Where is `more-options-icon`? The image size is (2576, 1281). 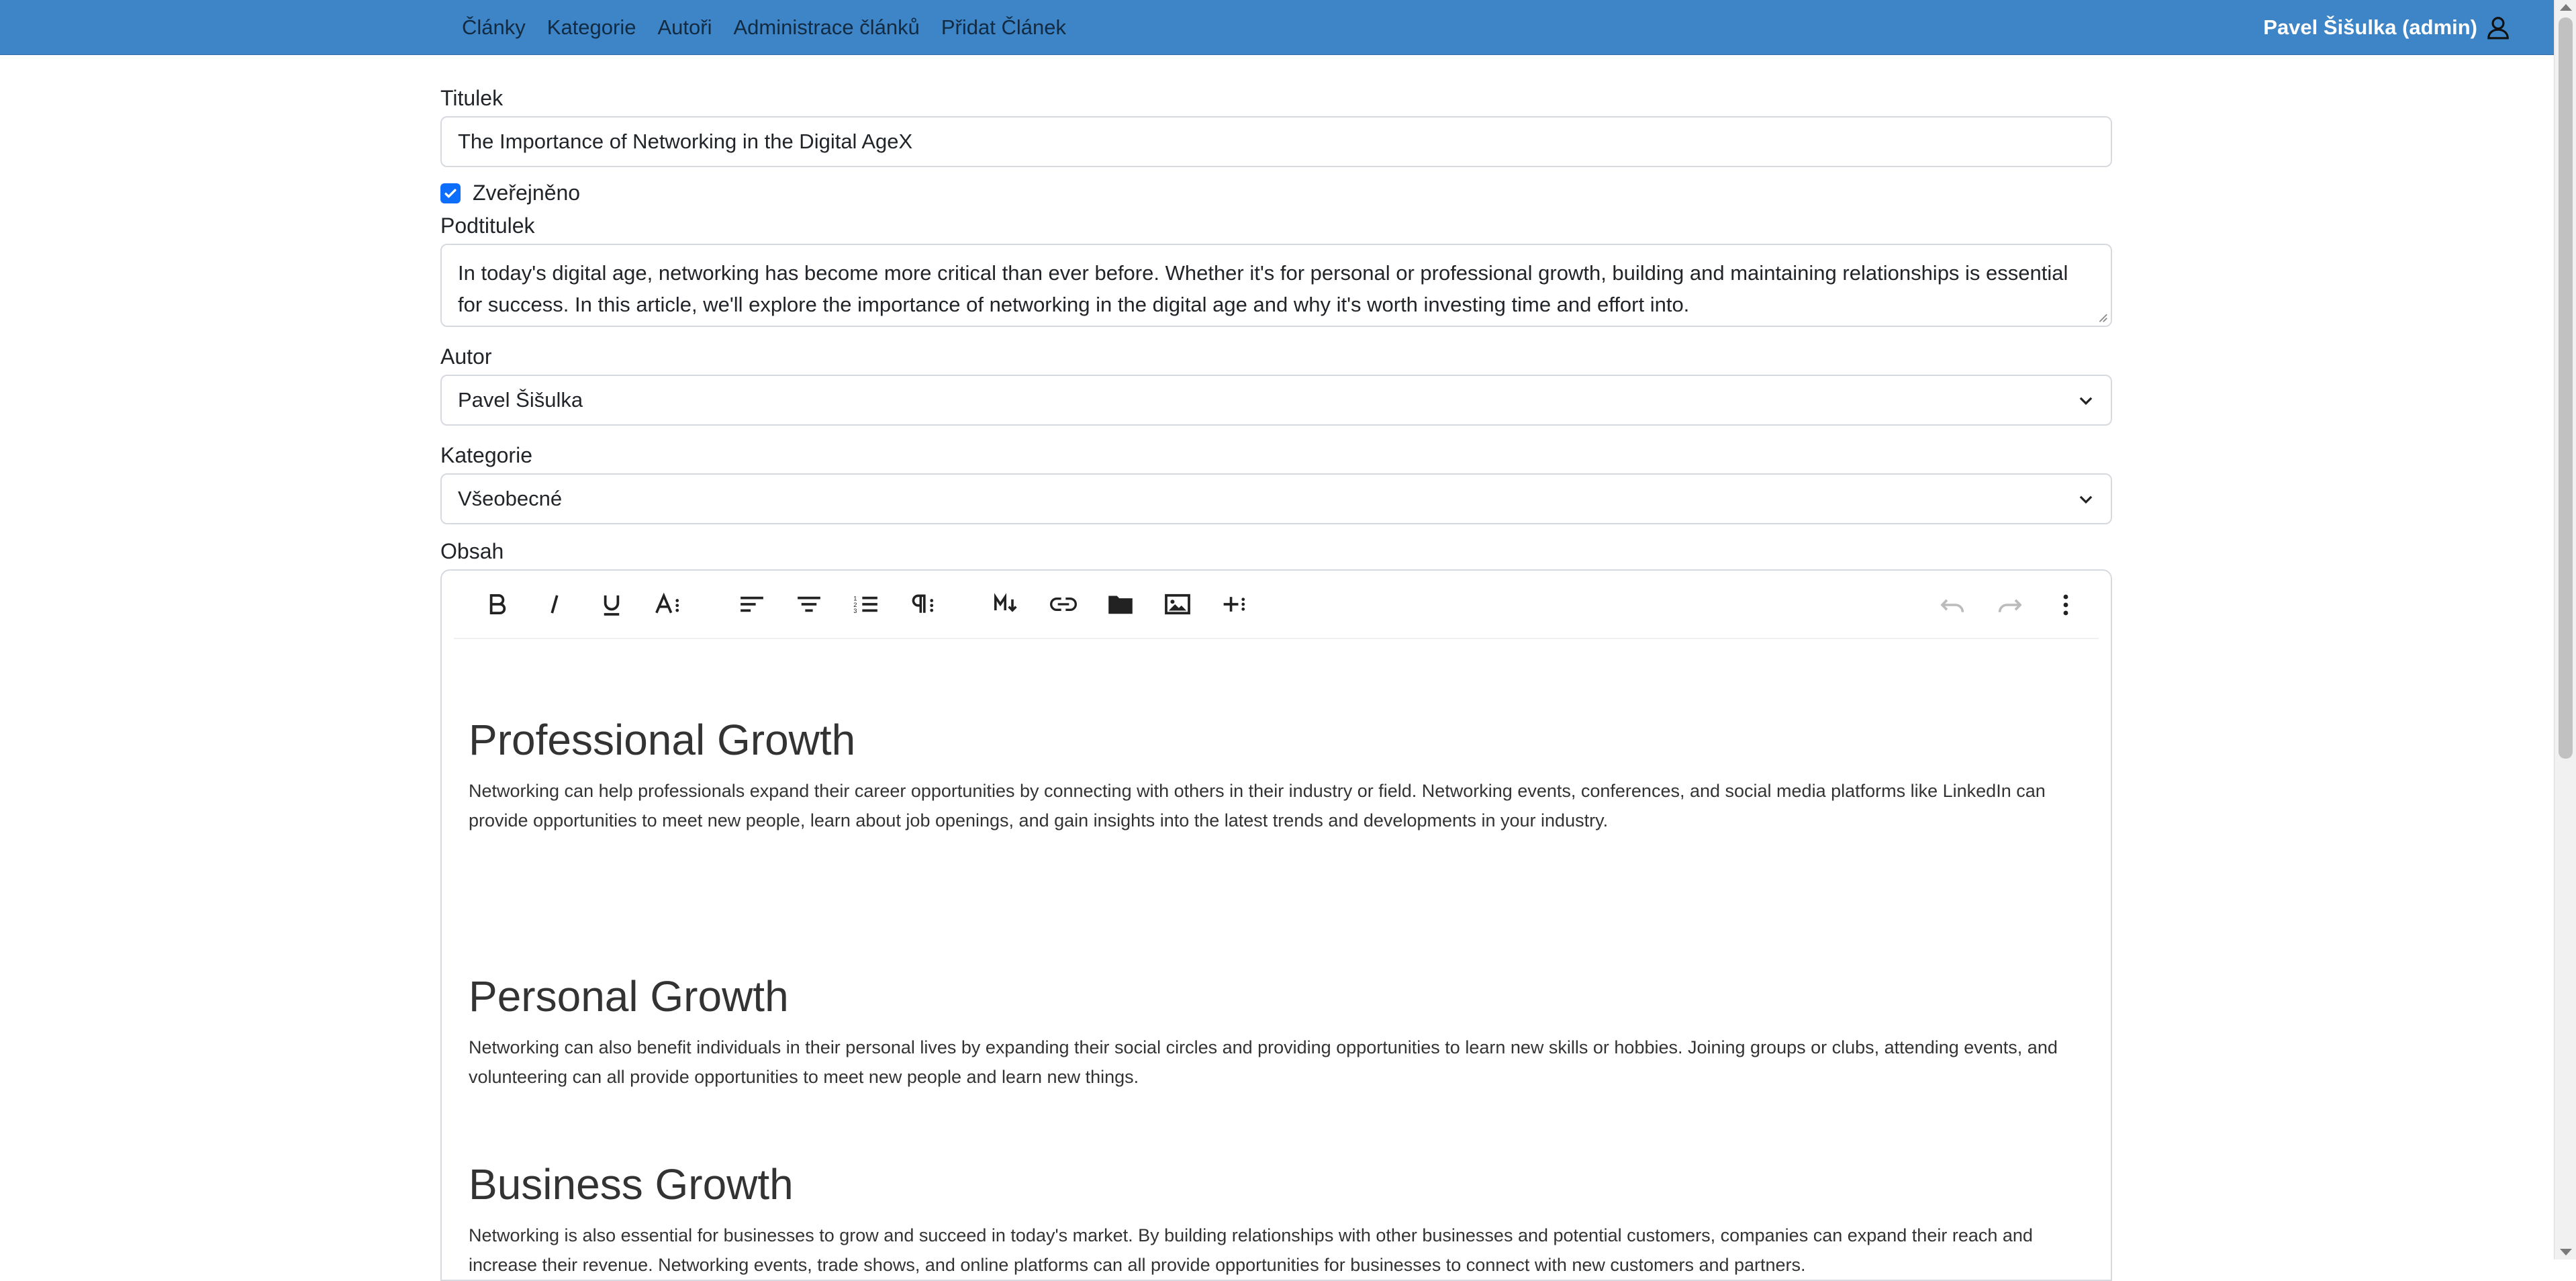
more-options-icon is located at coordinates (2066, 605).